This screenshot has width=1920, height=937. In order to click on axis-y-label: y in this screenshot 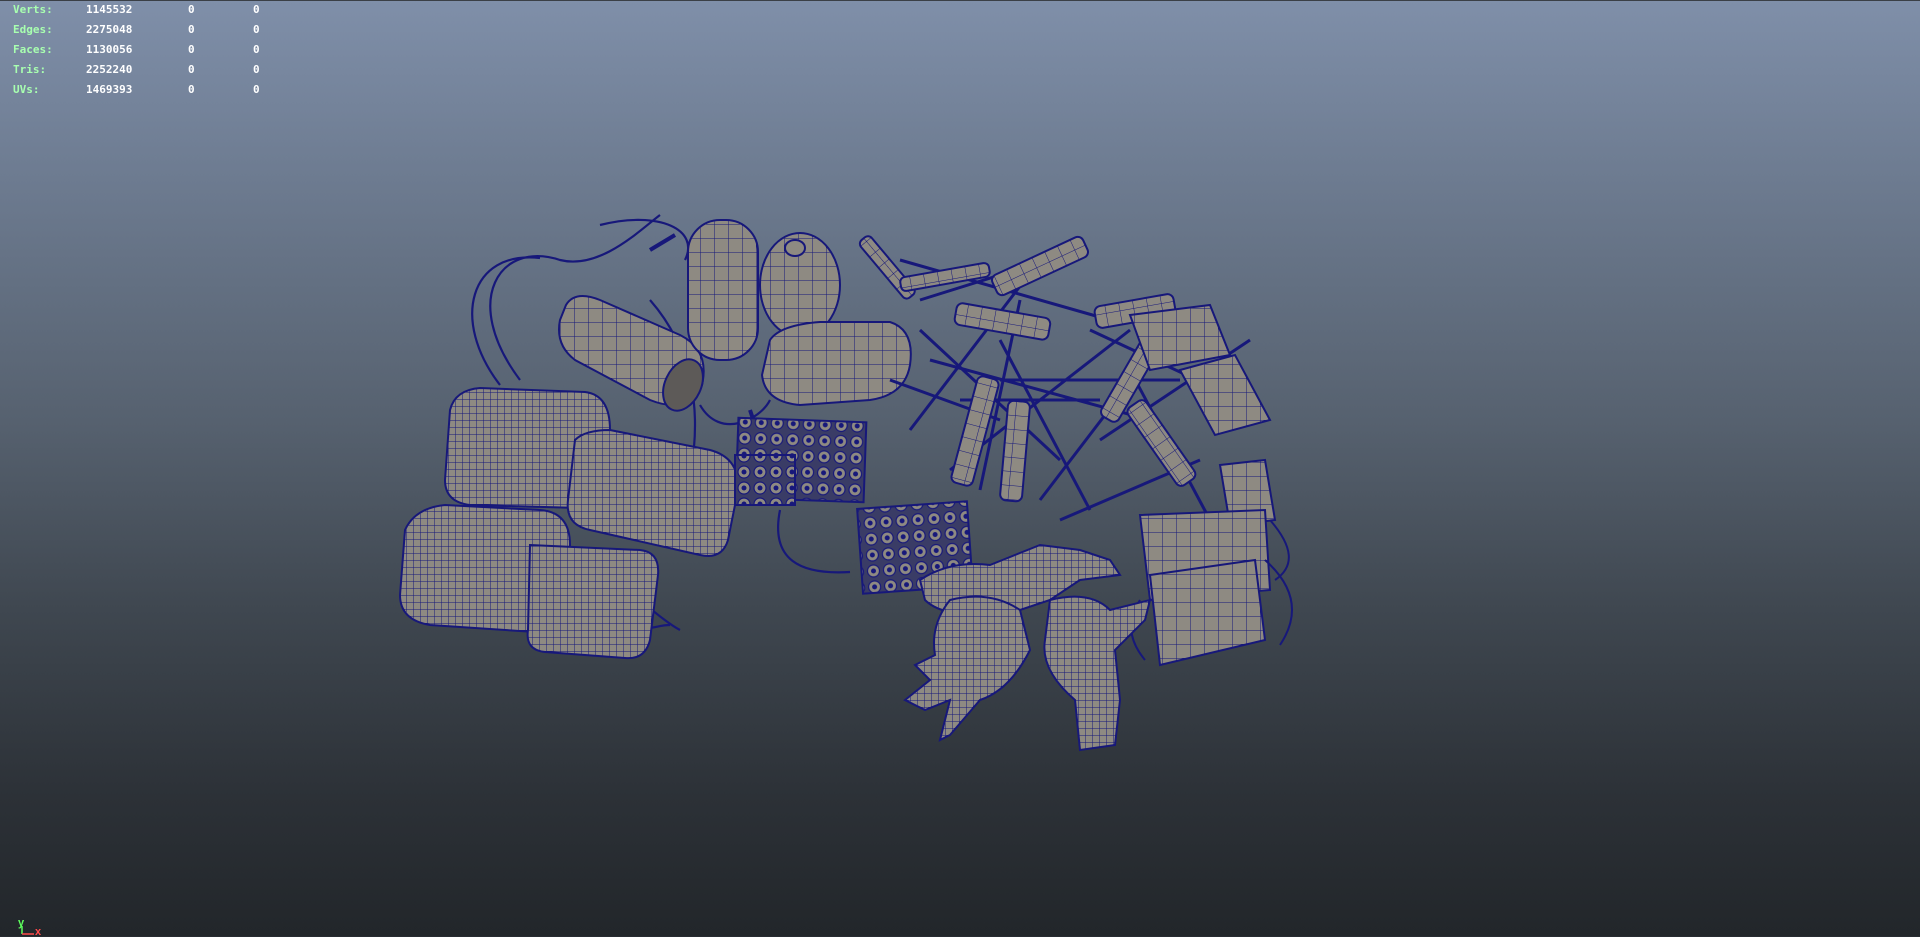, I will do `click(21, 923)`.